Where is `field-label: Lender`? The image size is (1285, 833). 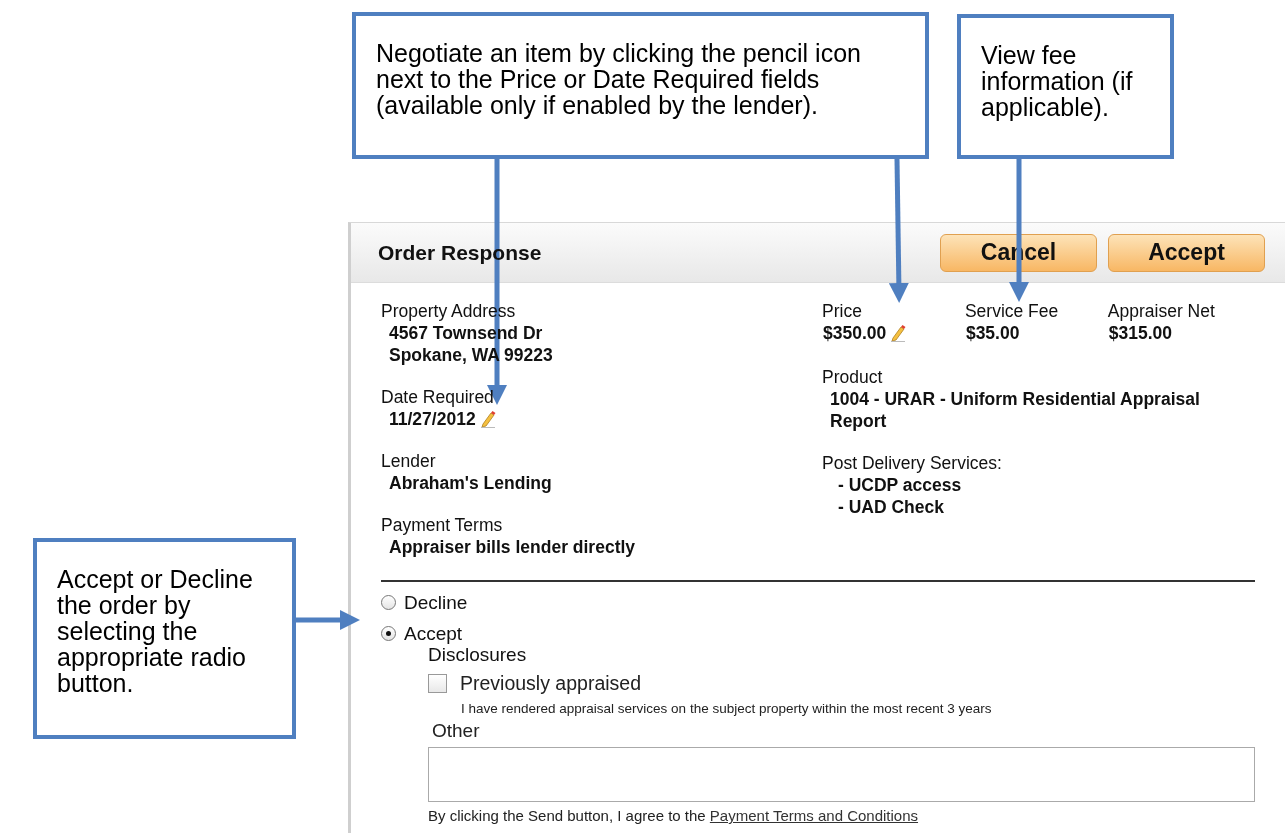 field-label: Lender is located at coordinates (408, 461).